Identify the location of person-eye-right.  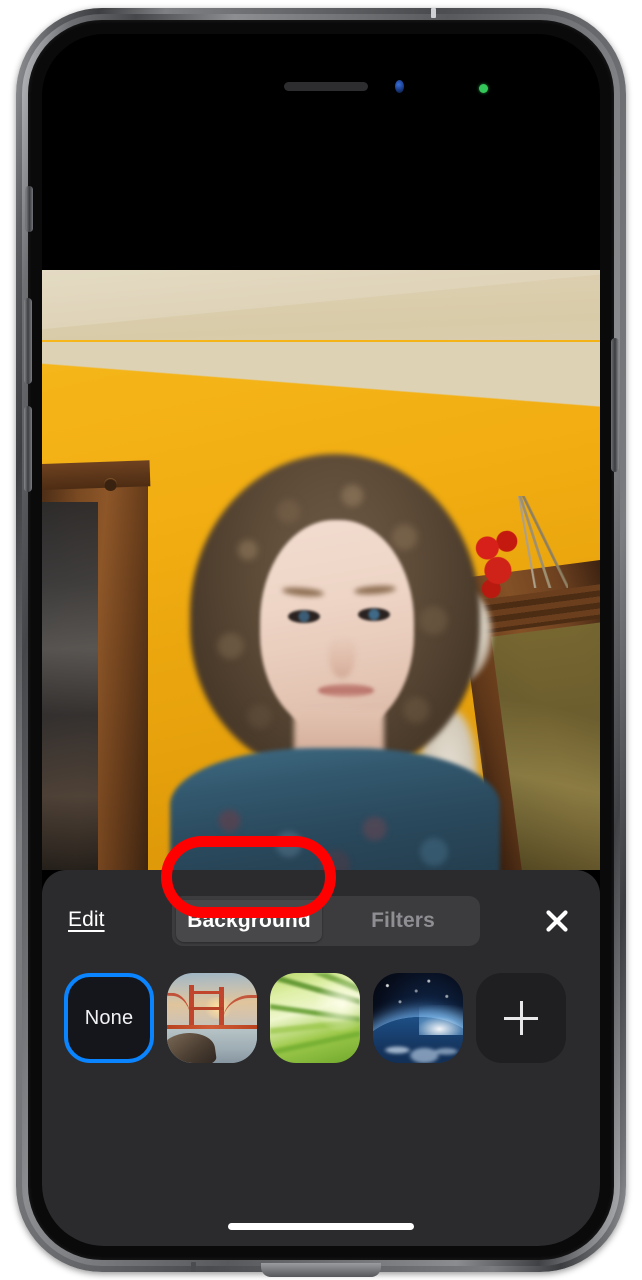
(374, 614).